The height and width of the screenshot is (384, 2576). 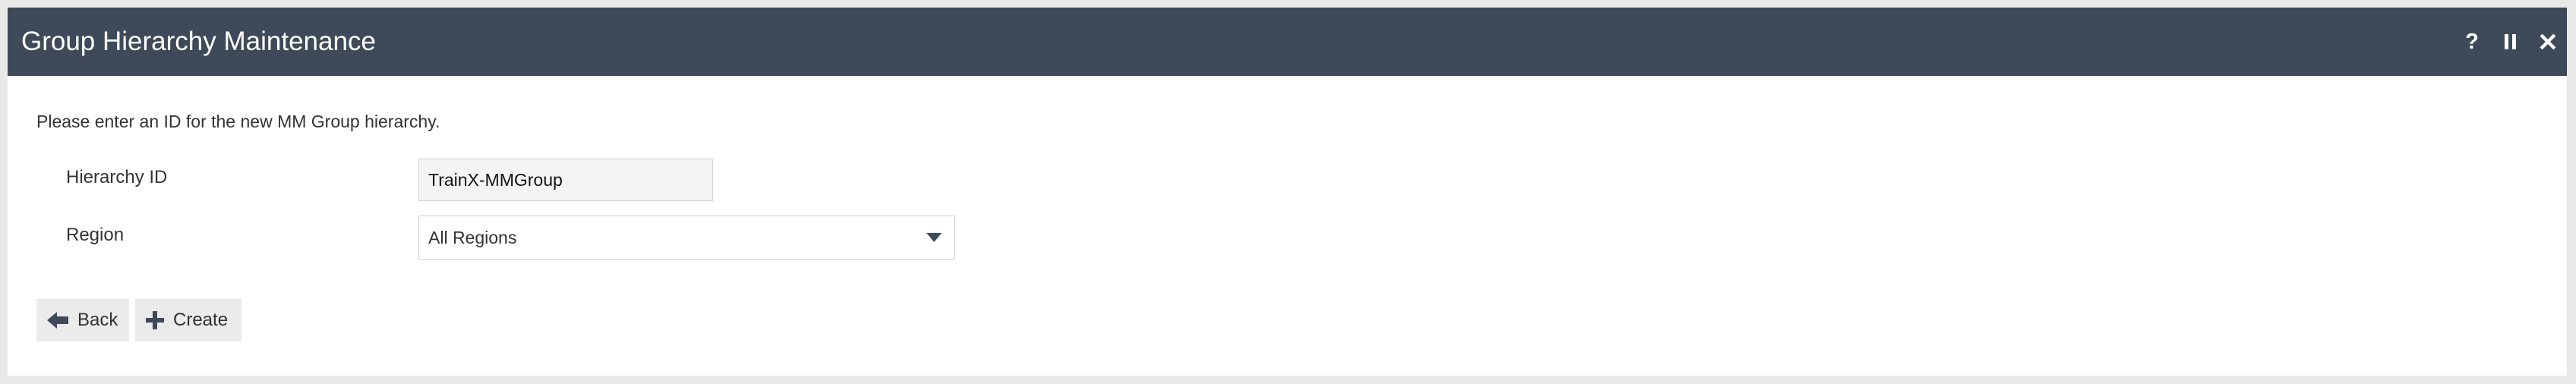 What do you see at coordinates (472, 237) in the screenshot?
I see `region-selected-value: All Regions` at bounding box center [472, 237].